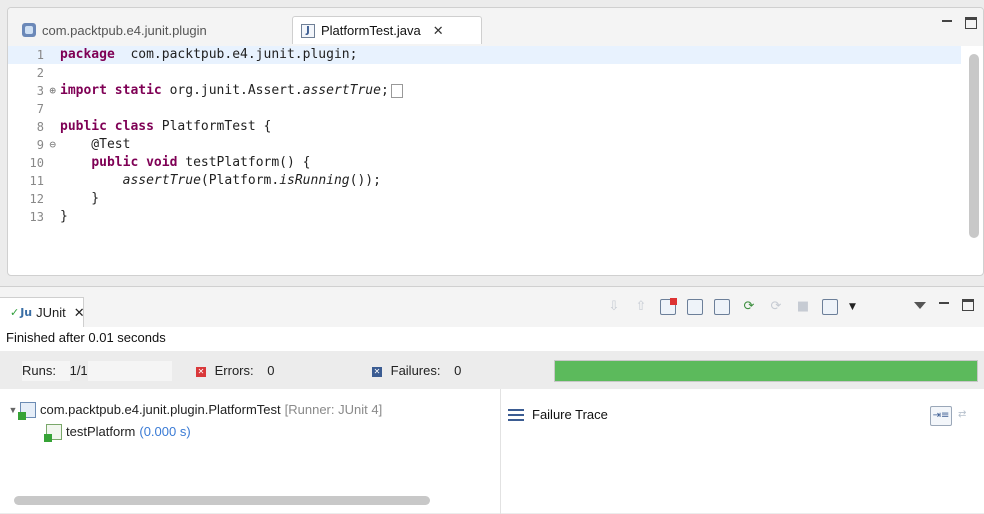  I want to click on runs-counter: Runs: 1/1, so click(97, 371).